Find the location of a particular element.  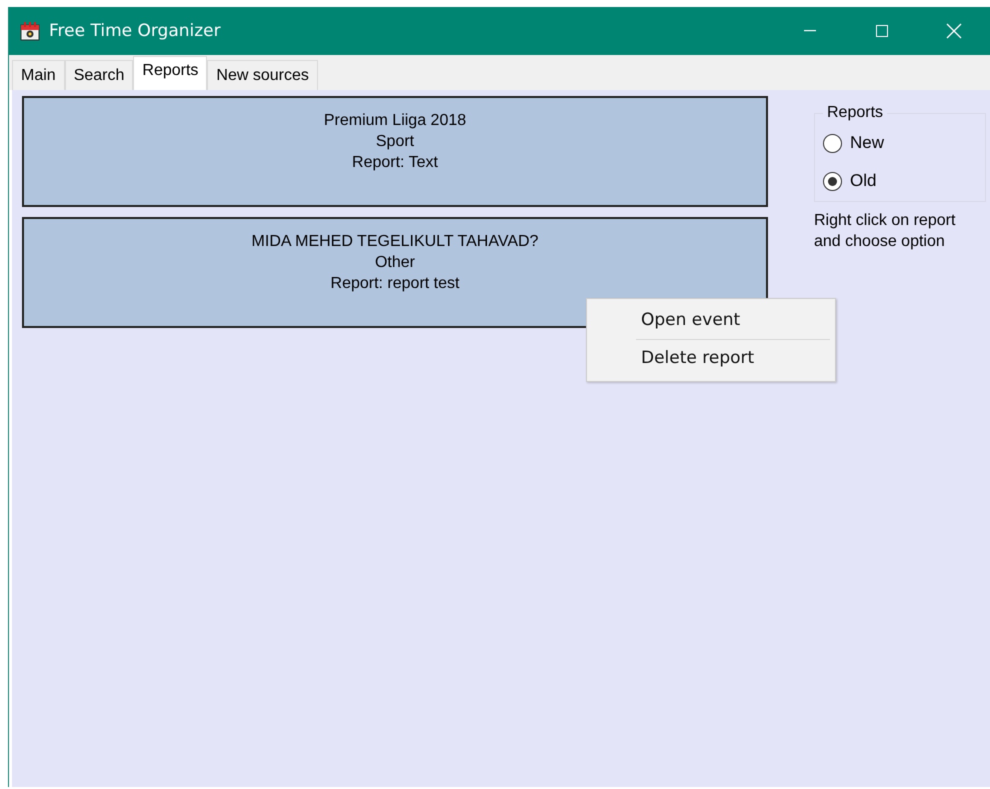

tab: Reports is located at coordinates (170, 73).